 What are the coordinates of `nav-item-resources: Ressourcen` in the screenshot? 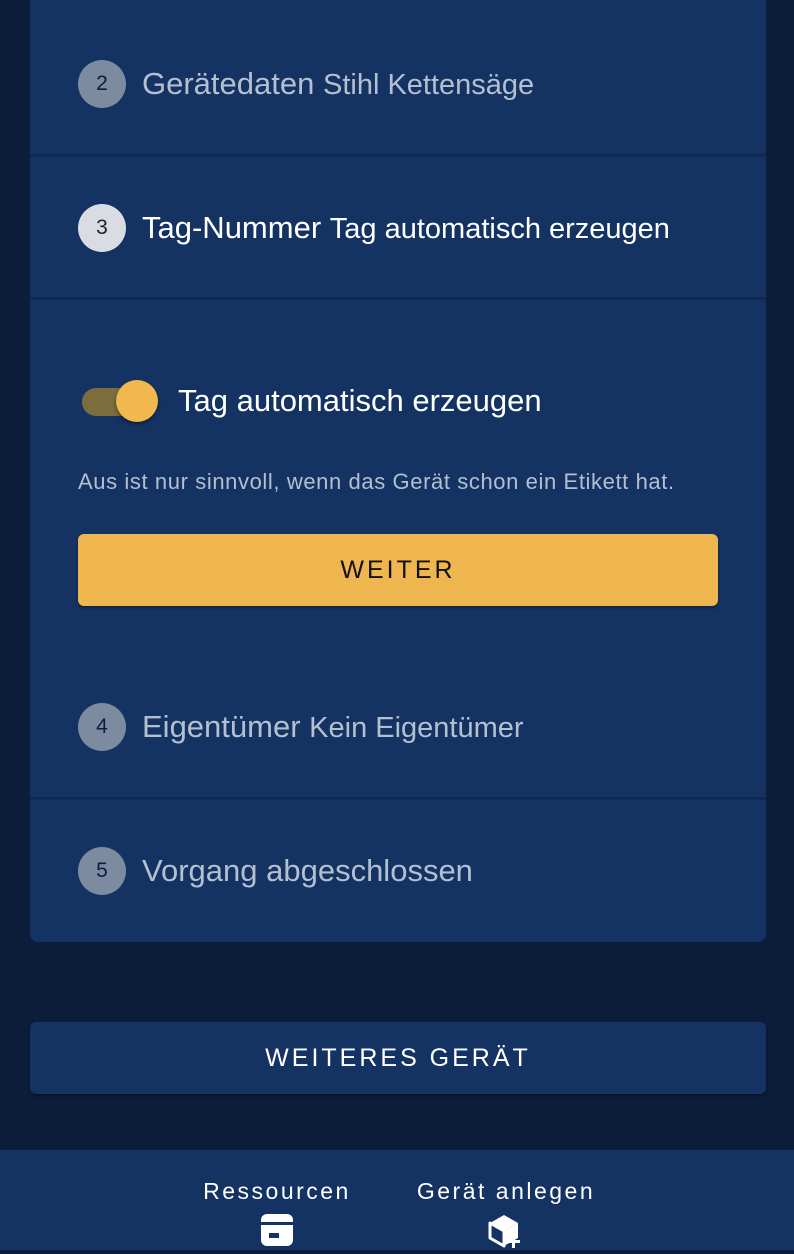 It's located at (277, 1200).